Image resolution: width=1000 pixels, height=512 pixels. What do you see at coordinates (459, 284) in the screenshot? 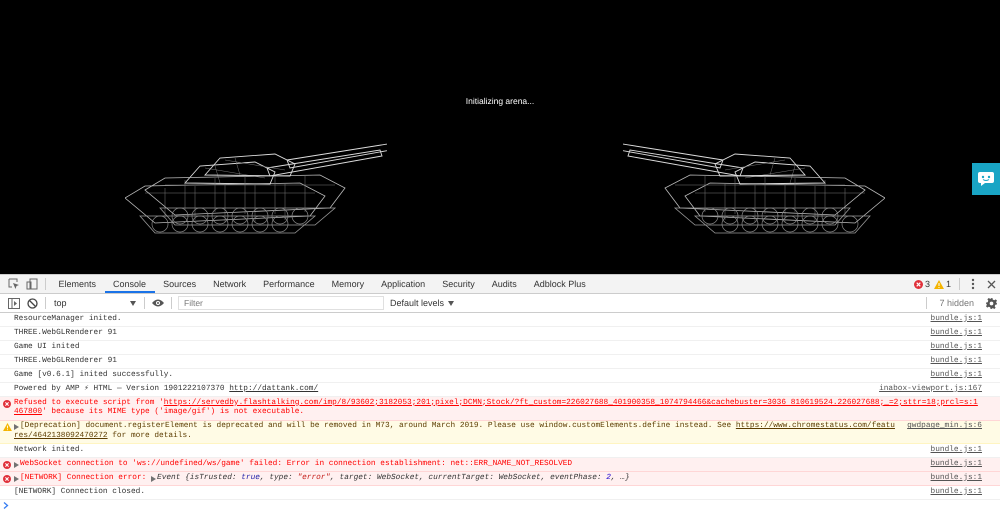
I see `devtools-tab: Security` at bounding box center [459, 284].